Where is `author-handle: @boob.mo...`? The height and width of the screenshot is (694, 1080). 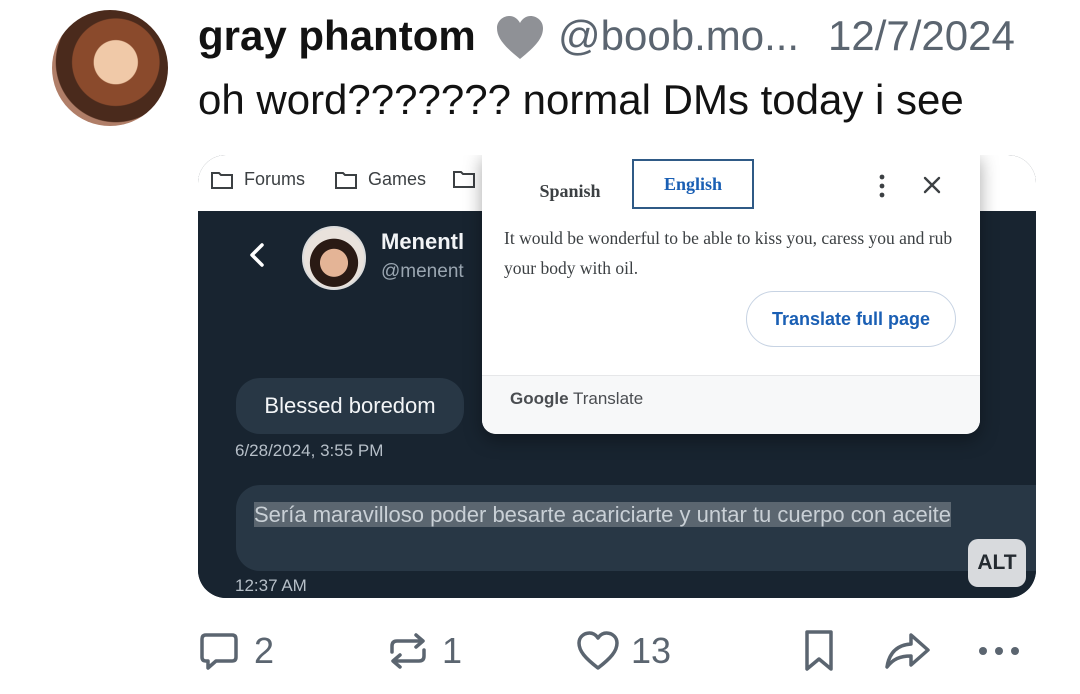
author-handle: @boob.mo... is located at coordinates (678, 36).